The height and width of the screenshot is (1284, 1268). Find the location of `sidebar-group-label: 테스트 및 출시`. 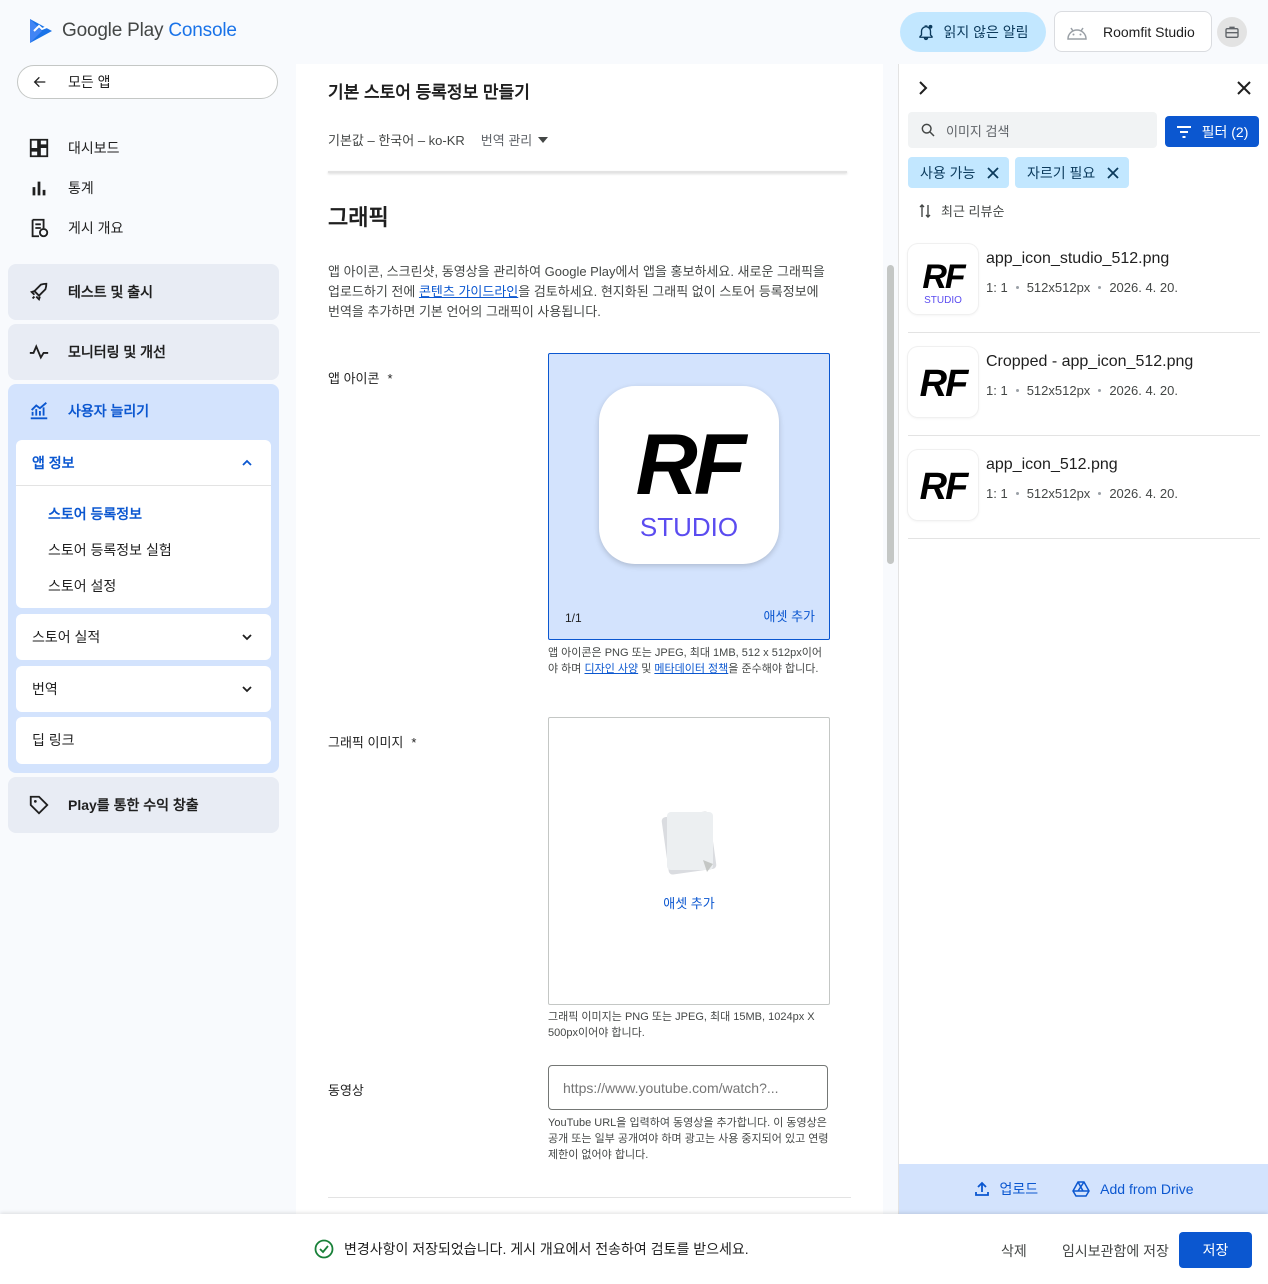

sidebar-group-label: 테스트 및 출시 is located at coordinates (111, 292).